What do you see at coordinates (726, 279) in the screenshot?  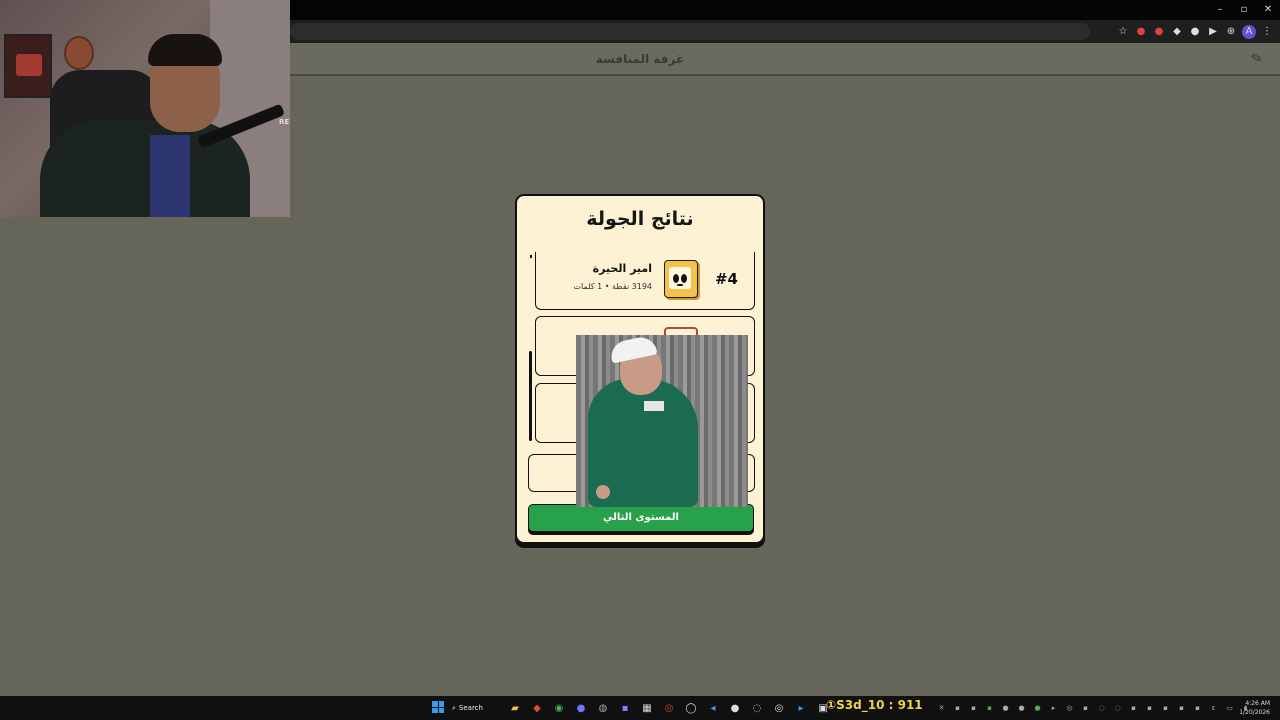 I see `player-rank: #4` at bounding box center [726, 279].